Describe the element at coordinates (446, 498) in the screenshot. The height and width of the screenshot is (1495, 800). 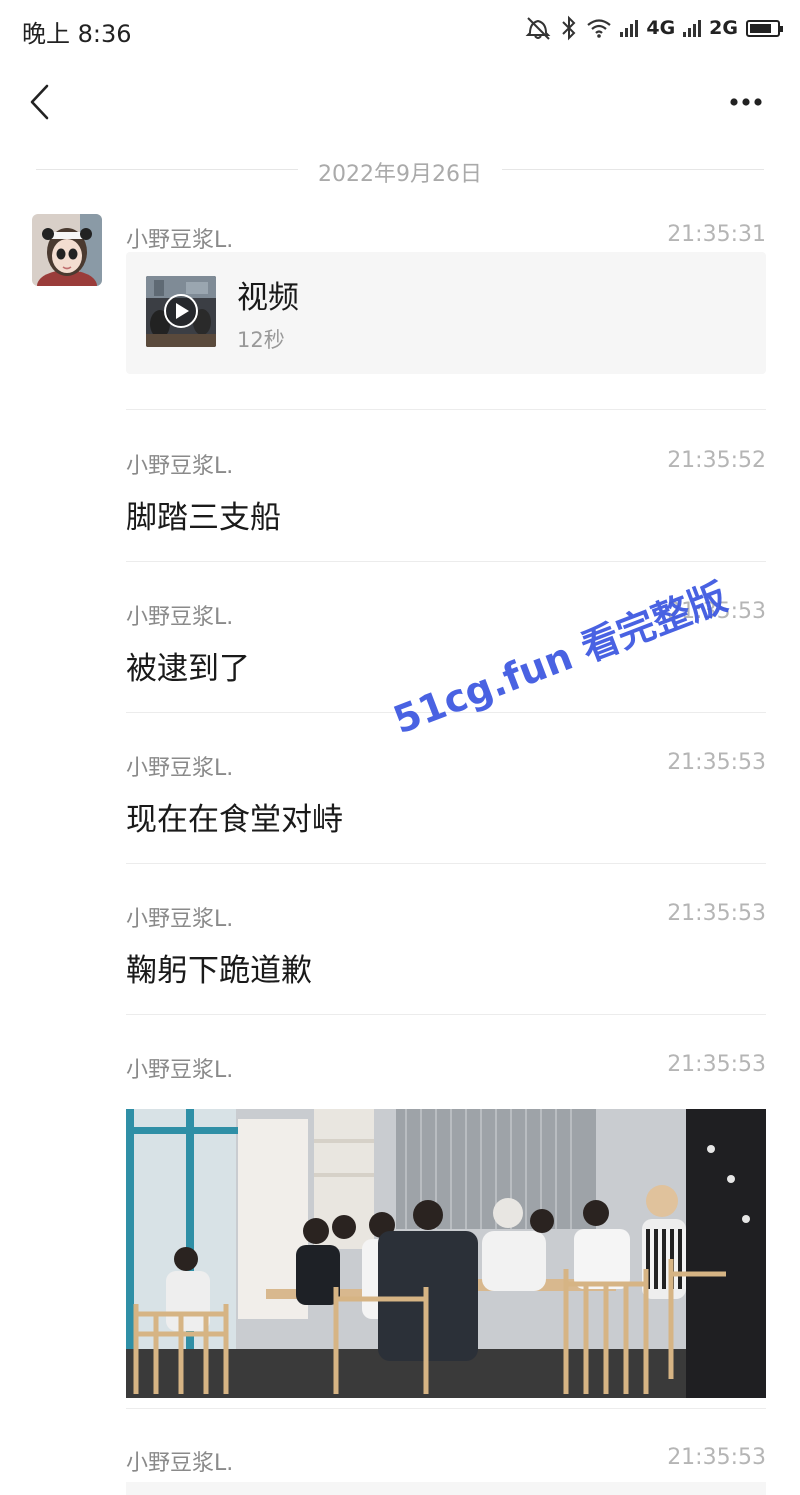
I see `message-item: 小野豆浆L. 21:35:52 脚踏三支船` at that location.